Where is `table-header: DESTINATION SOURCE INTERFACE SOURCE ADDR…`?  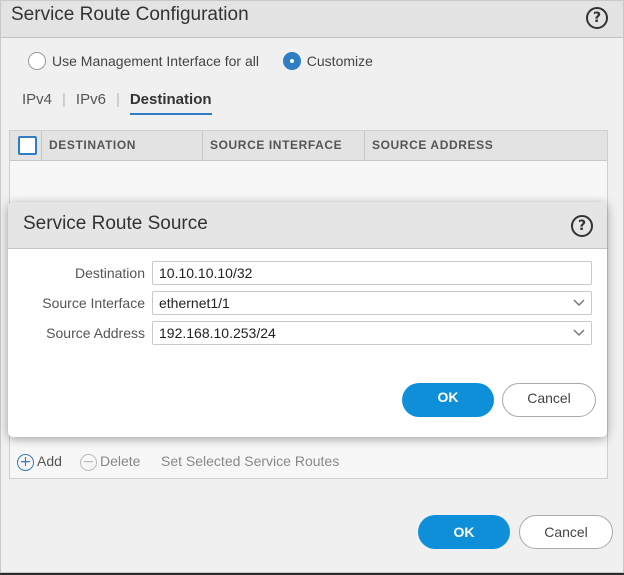
table-header: DESTINATION SOURCE INTERFACE SOURCE ADDR… is located at coordinates (308, 146).